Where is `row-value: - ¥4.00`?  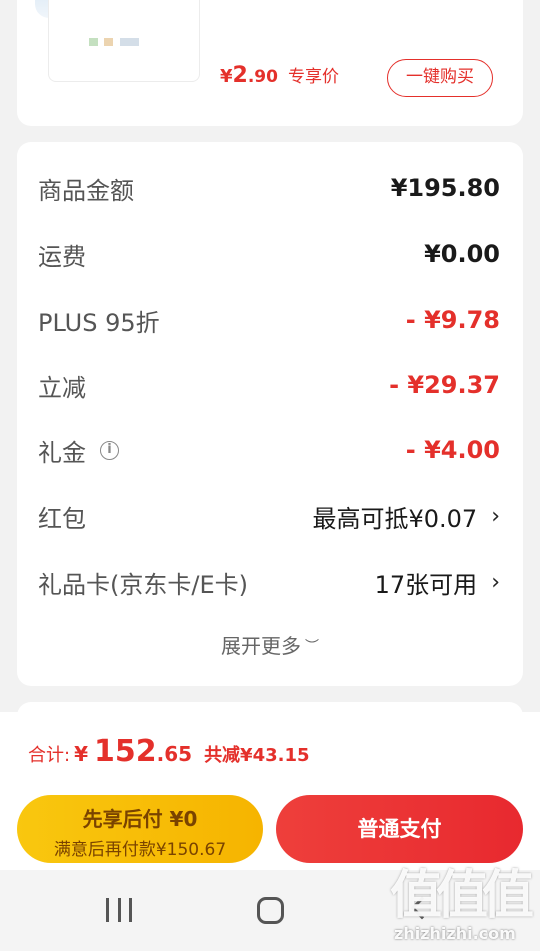 row-value: - ¥4.00 is located at coordinates (452, 450).